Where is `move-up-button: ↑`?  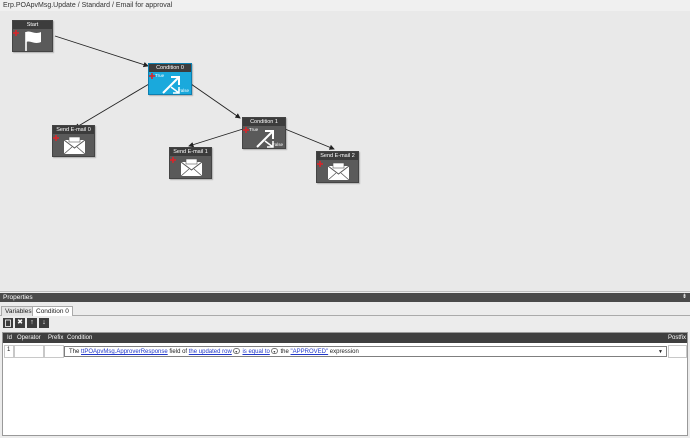 move-up-button: ↑ is located at coordinates (32, 323).